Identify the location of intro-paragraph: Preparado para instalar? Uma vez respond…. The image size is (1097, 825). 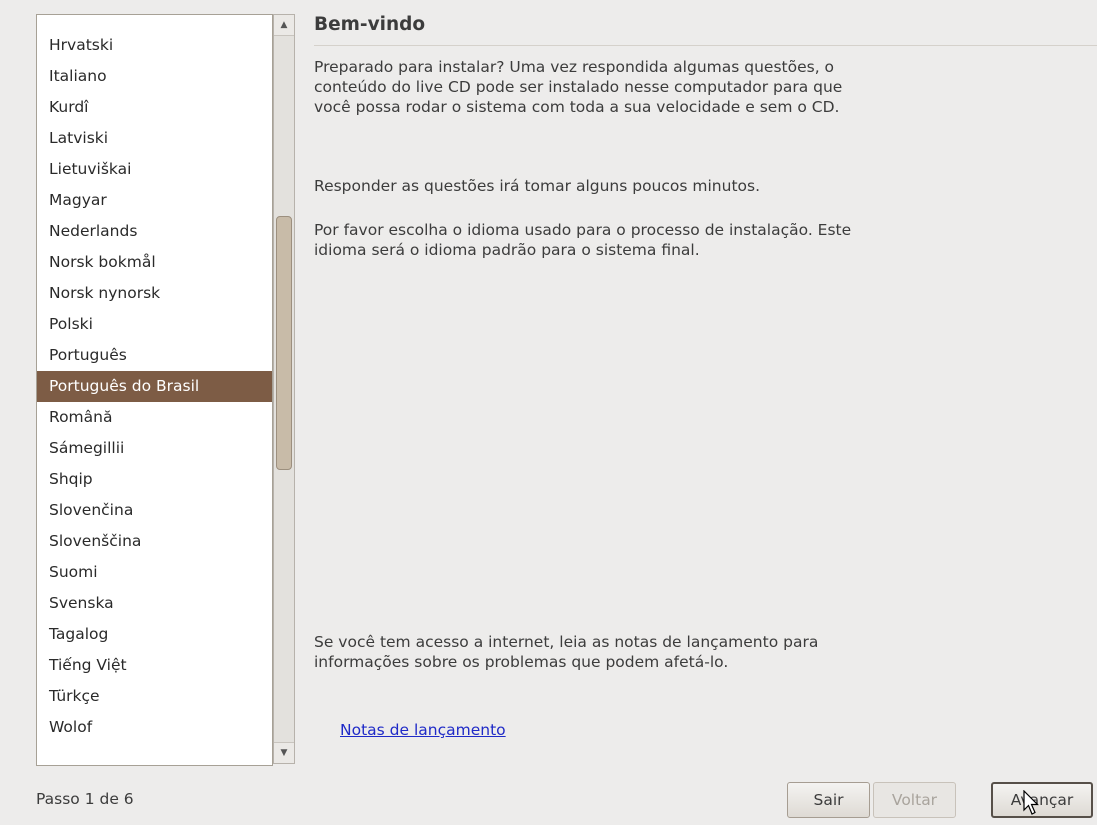
(578, 87).